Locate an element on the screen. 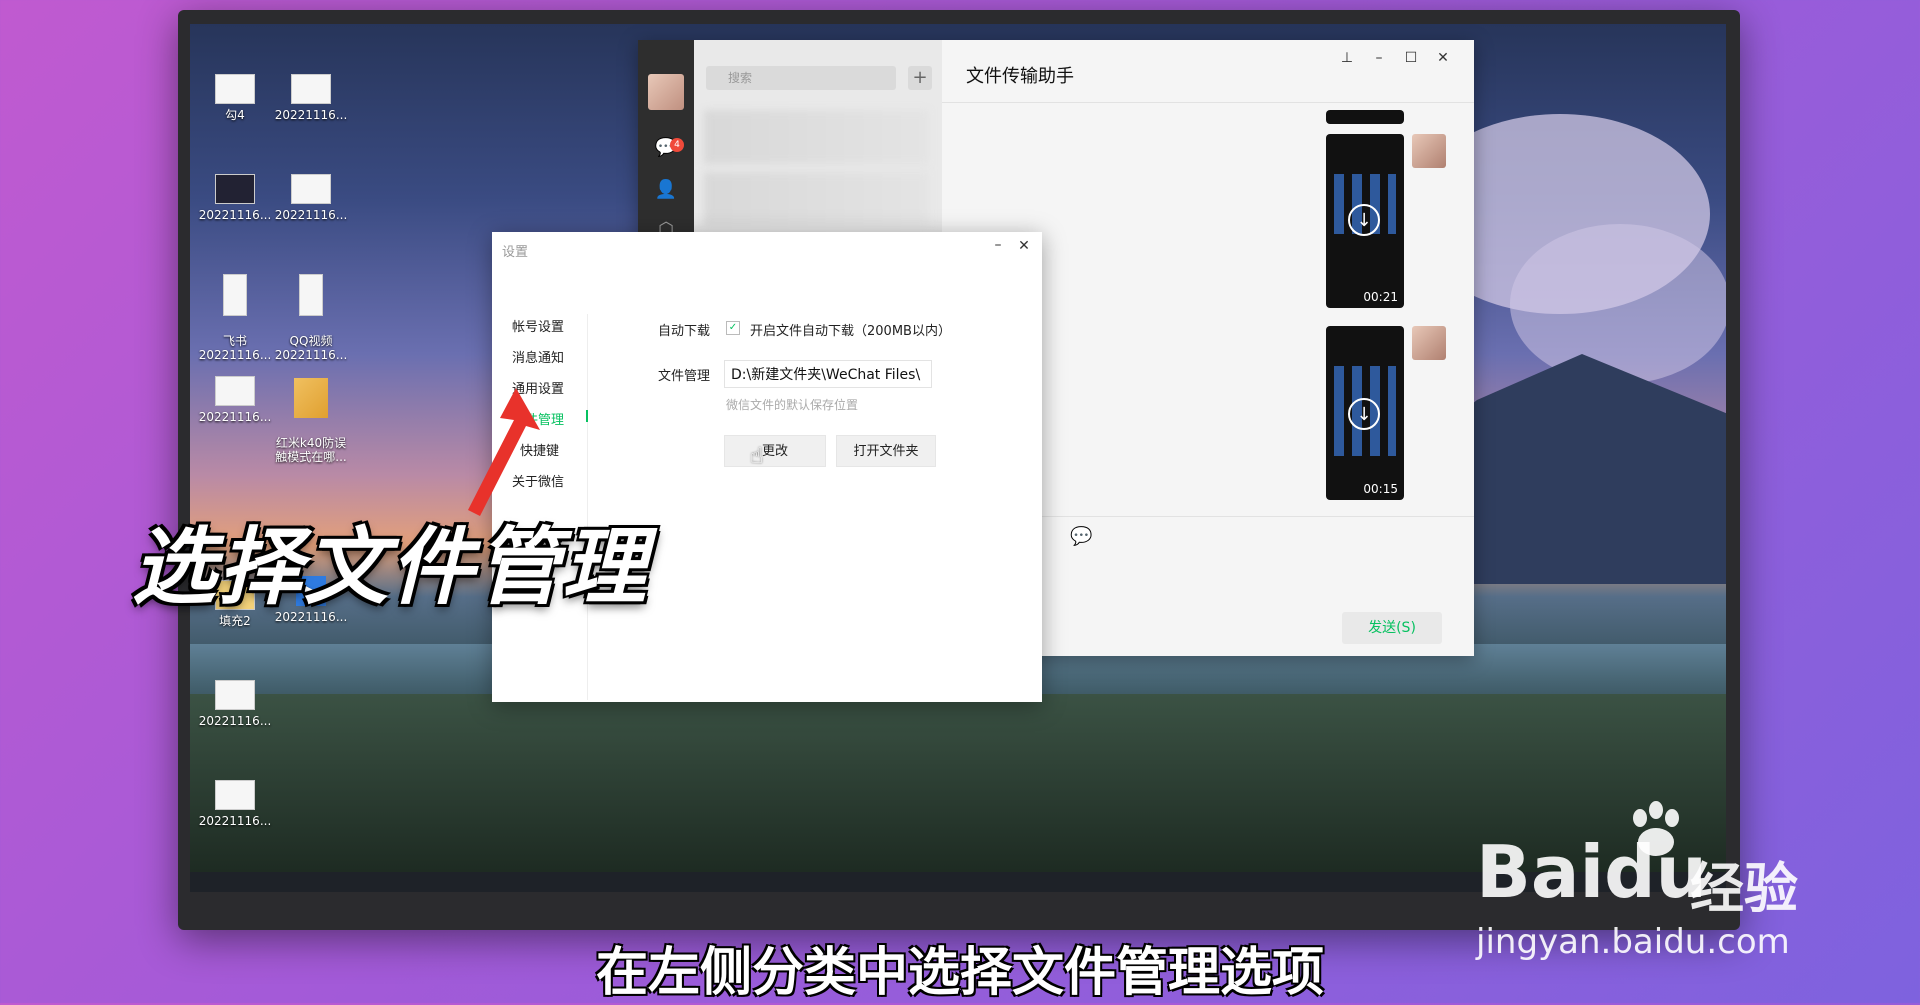  file-management-label: 文件管理 is located at coordinates (684, 376).